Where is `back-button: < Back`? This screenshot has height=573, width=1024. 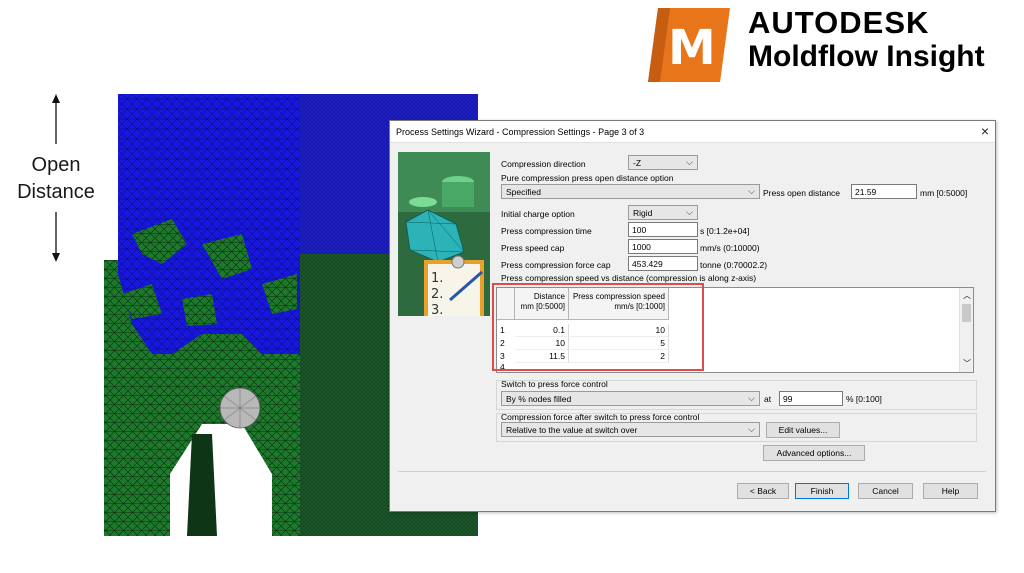 back-button: < Back is located at coordinates (763, 491).